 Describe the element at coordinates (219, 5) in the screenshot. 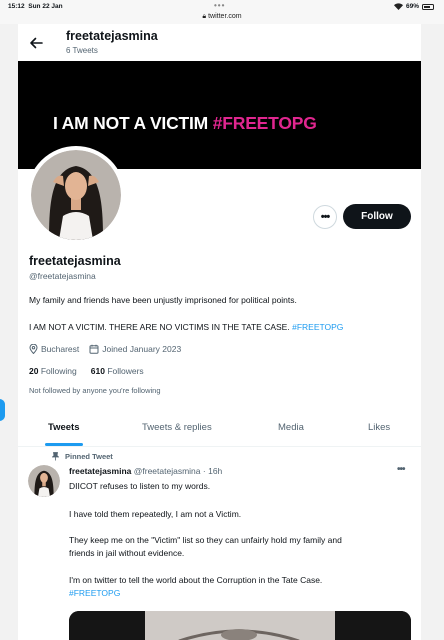

I see `multitask-dots-icon: •••` at that location.